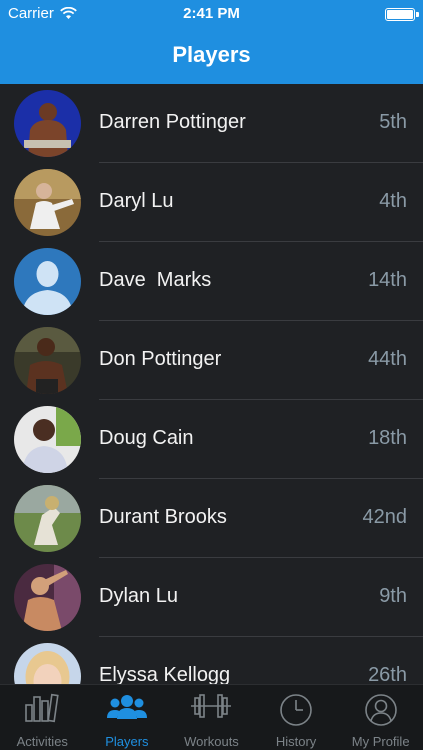 Image resolution: width=423 pixels, height=750 pixels. I want to click on tab-players: Players, so click(127, 717).